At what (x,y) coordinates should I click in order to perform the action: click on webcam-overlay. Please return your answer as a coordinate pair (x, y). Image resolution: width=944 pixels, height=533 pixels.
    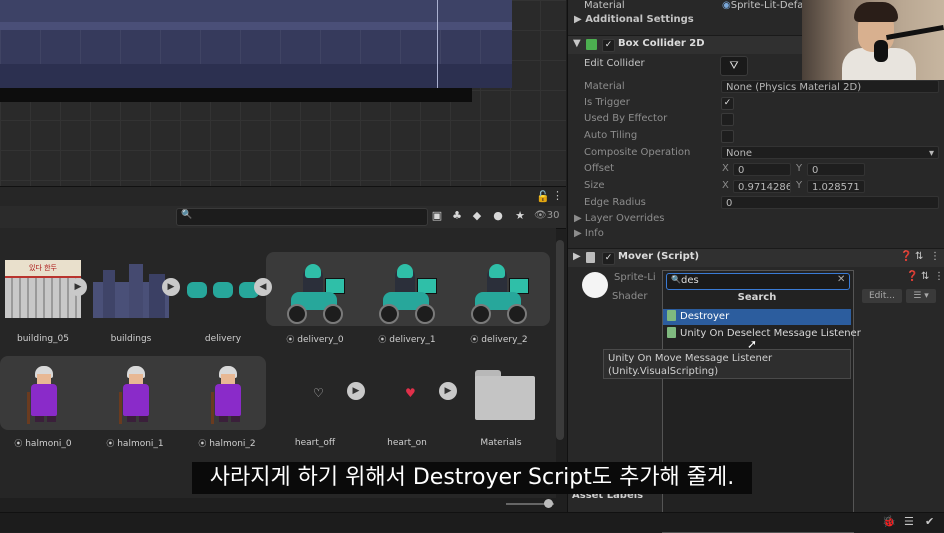
    Looking at the image, I should click on (873, 40).